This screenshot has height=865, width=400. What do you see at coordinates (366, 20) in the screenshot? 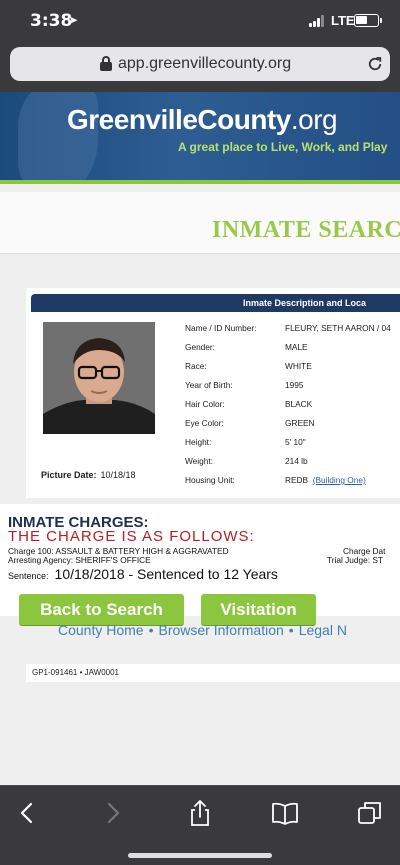
I see `battery-icon` at bounding box center [366, 20].